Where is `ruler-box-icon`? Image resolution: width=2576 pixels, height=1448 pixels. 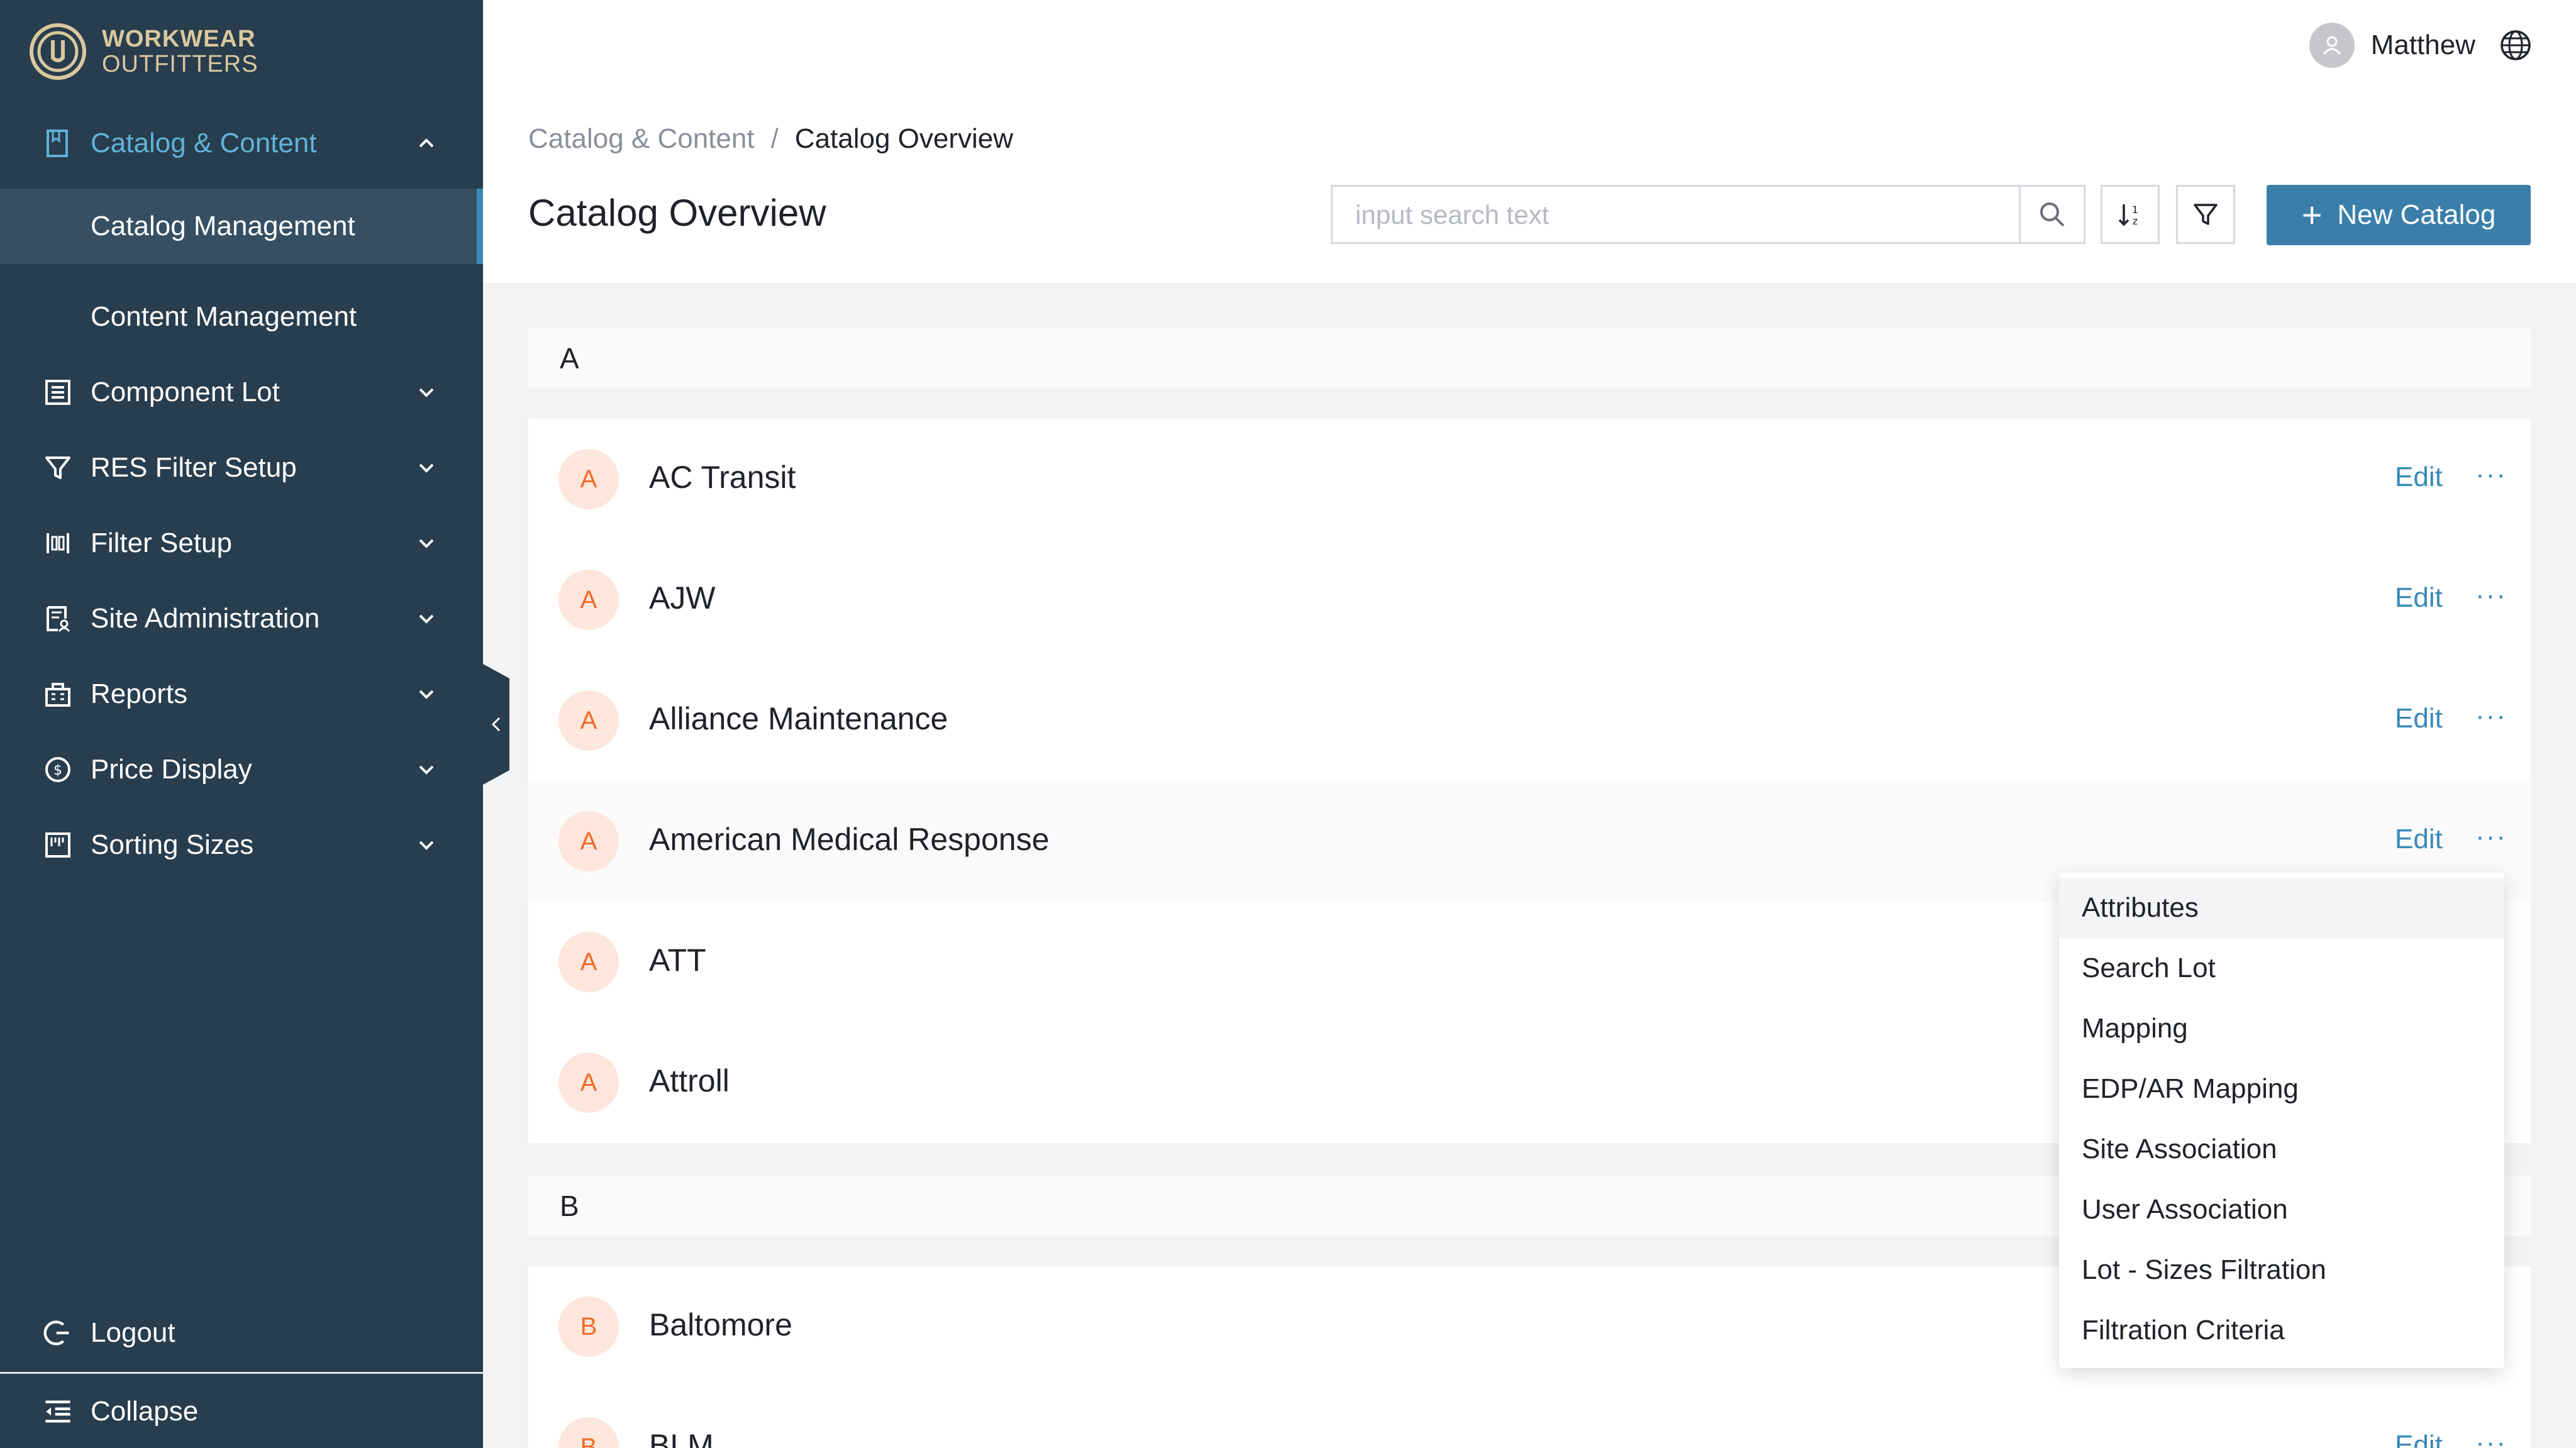
ruler-box-icon is located at coordinates (58, 845).